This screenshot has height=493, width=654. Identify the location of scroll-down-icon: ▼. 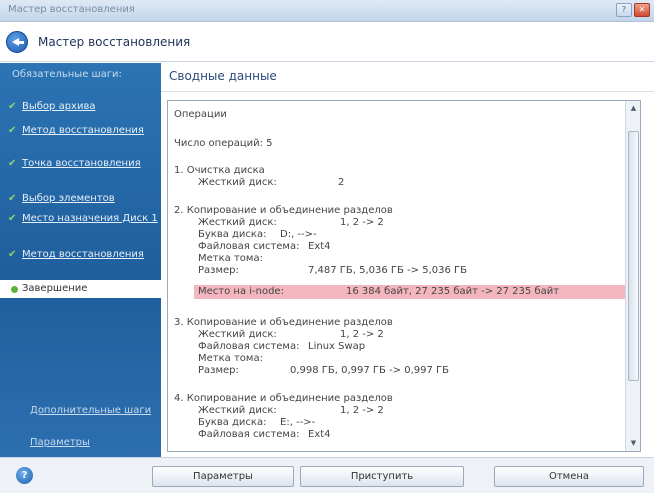
(633, 443).